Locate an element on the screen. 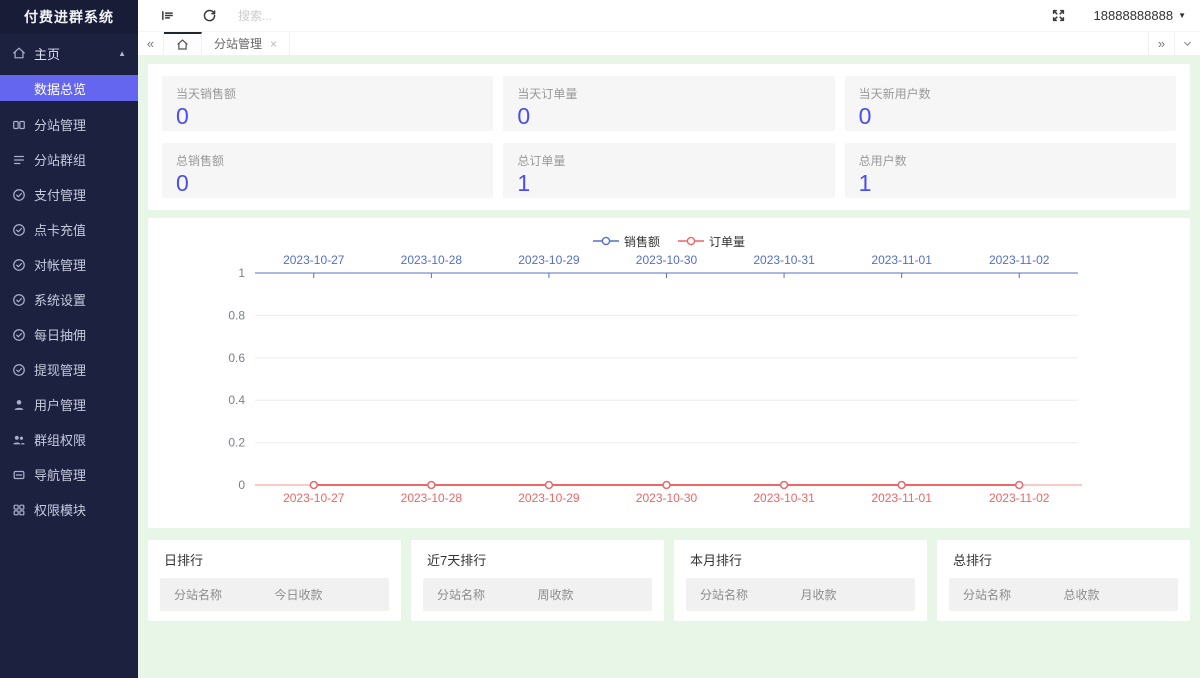  svg-text: 2023-11-02 is located at coordinates (1019, 260).